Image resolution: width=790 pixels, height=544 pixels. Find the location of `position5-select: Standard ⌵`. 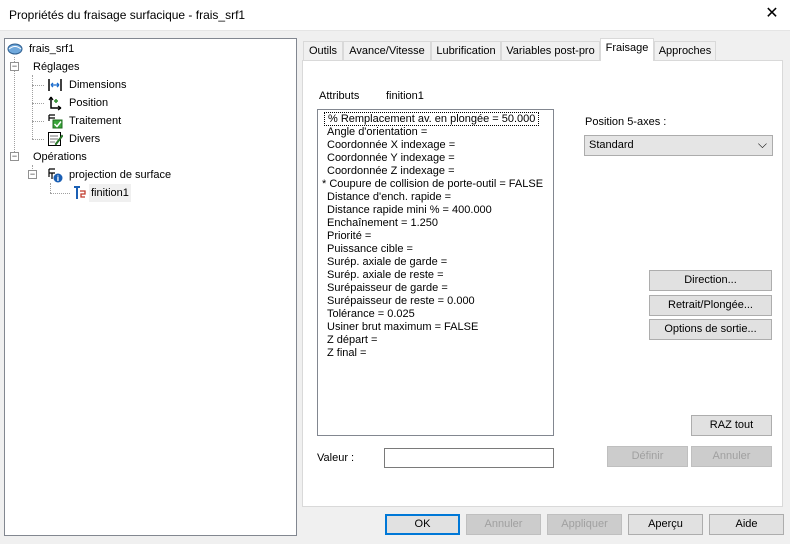

position5-select: Standard ⌵ is located at coordinates (678, 145).